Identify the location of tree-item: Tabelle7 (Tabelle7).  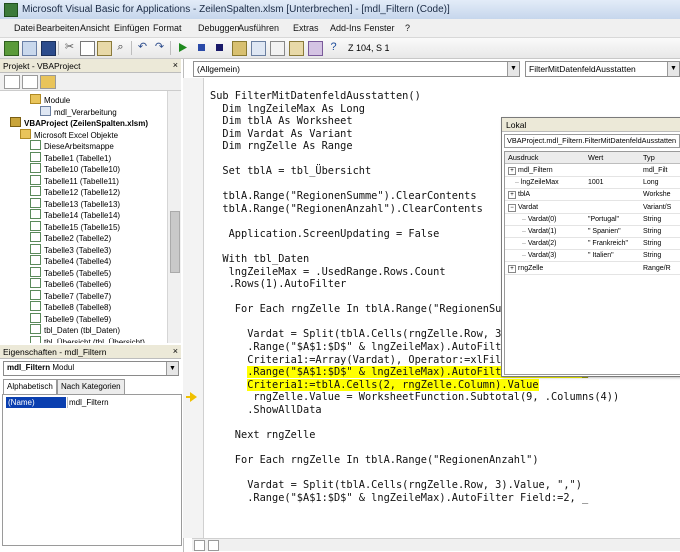
(70, 295).